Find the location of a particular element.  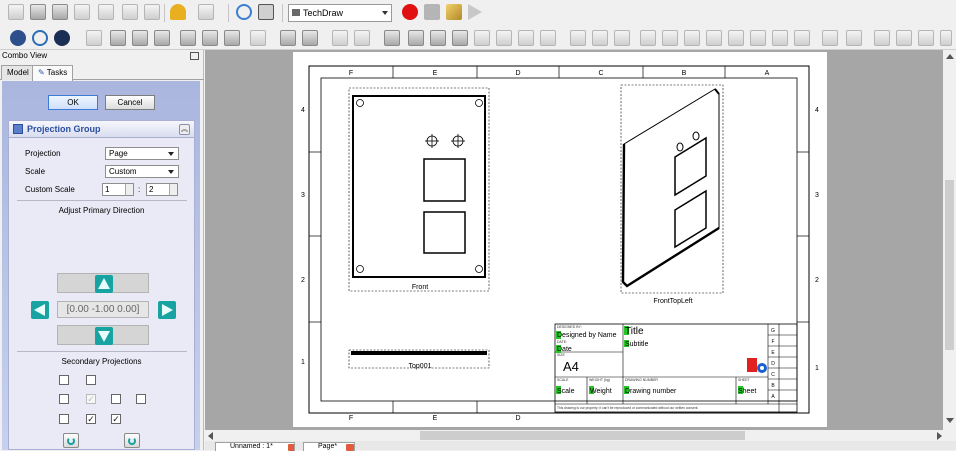

measure-icon is located at coordinates (258, 38).